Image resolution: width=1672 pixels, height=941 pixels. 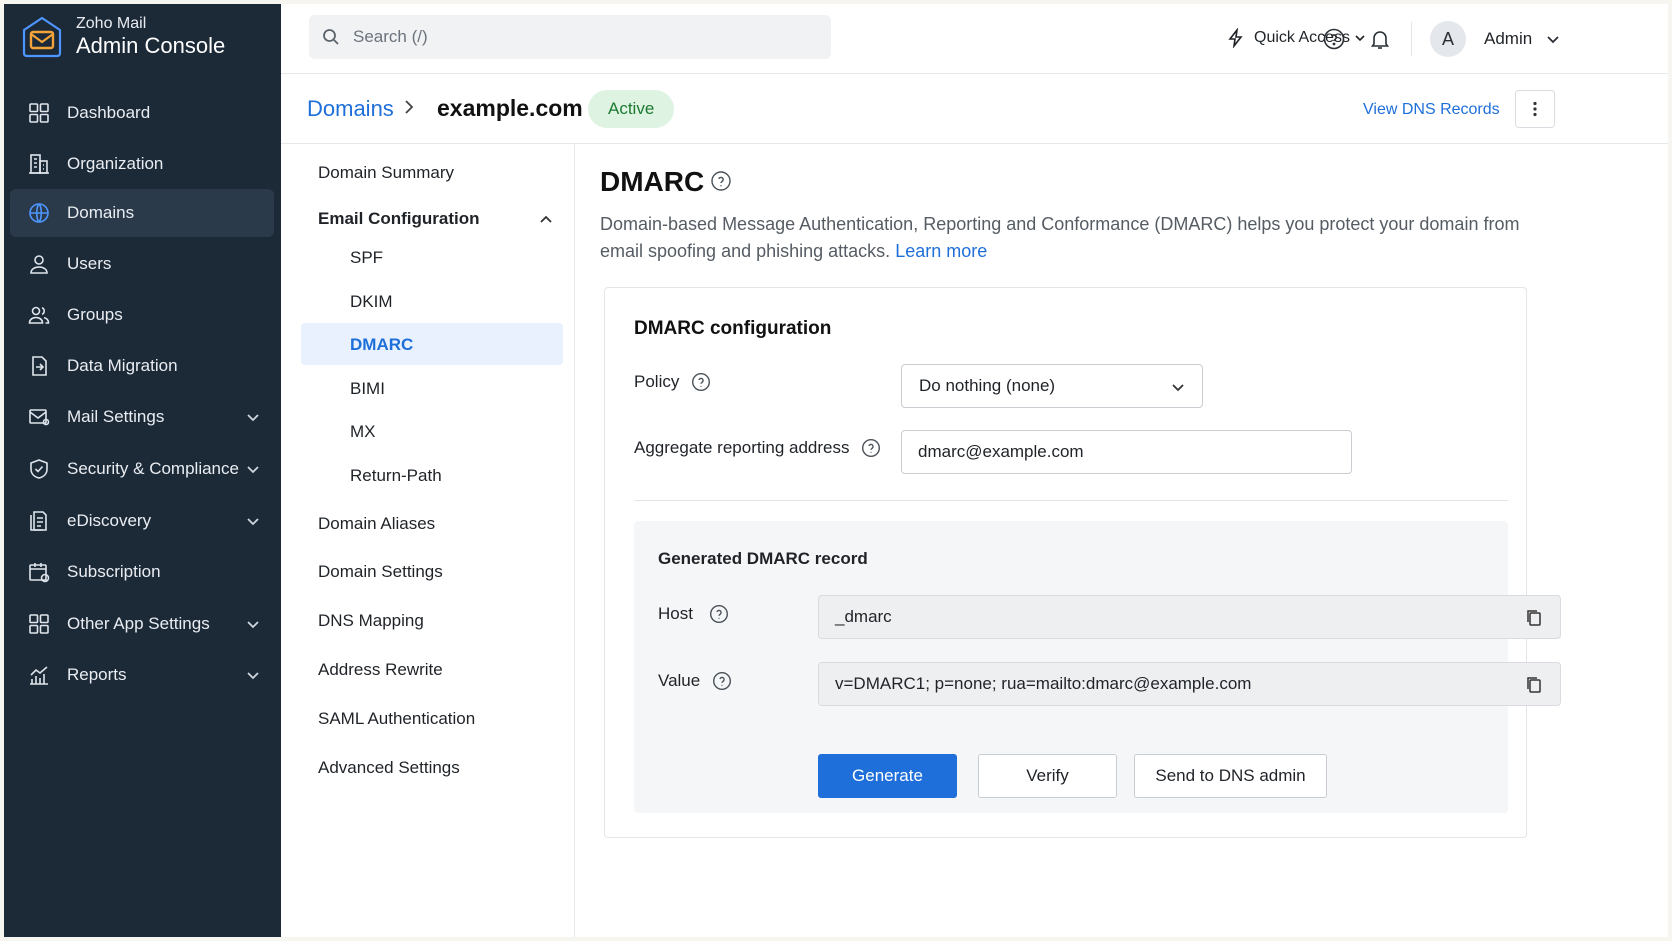 I want to click on sidebar-item-label: Groups, so click(x=95, y=314).